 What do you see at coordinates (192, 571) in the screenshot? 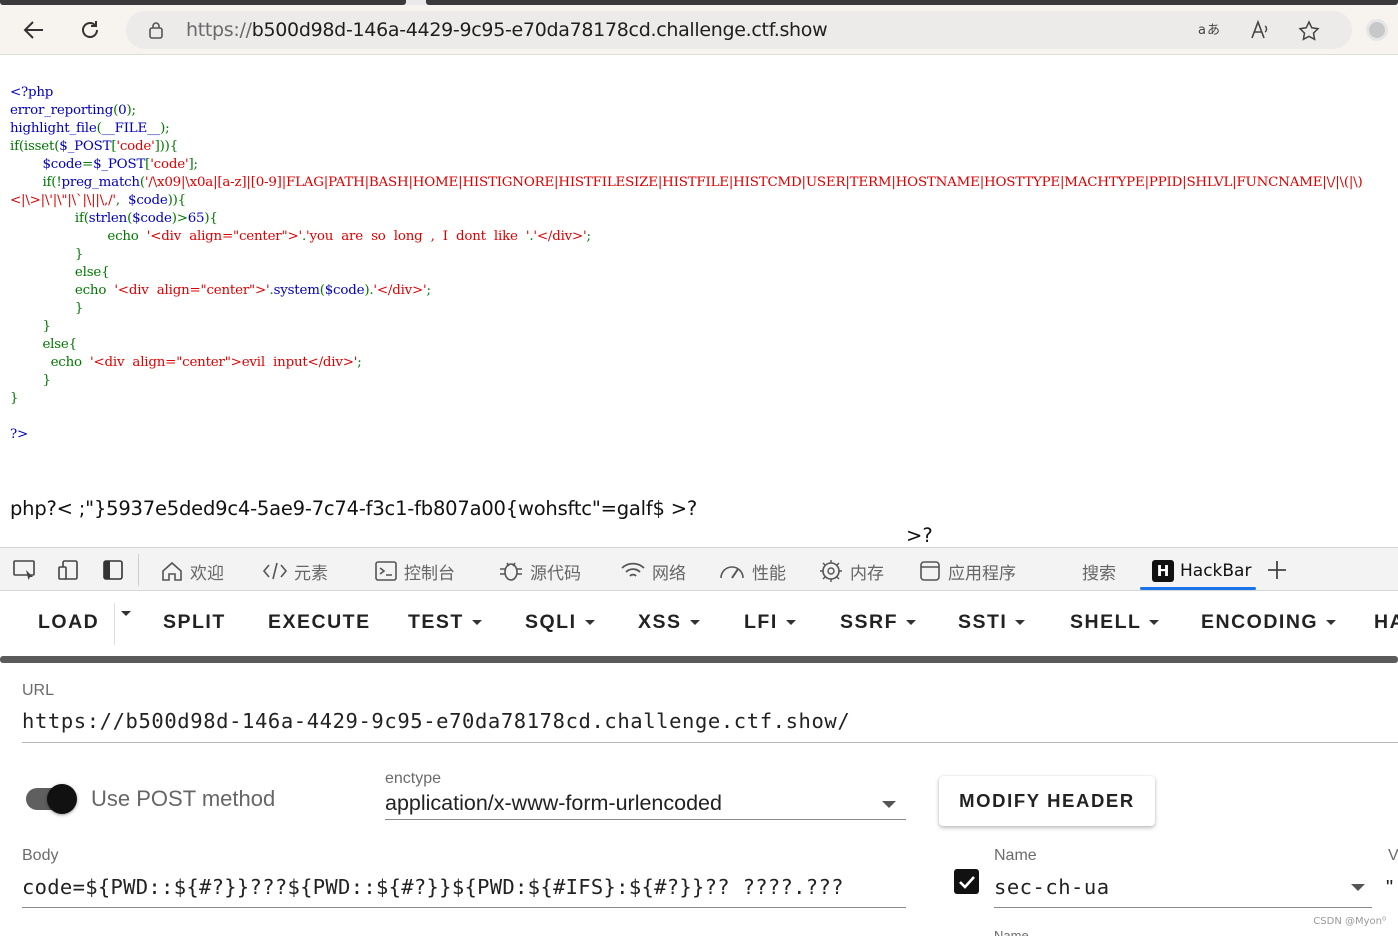
I see `tab-welcome: 欢迎` at bounding box center [192, 571].